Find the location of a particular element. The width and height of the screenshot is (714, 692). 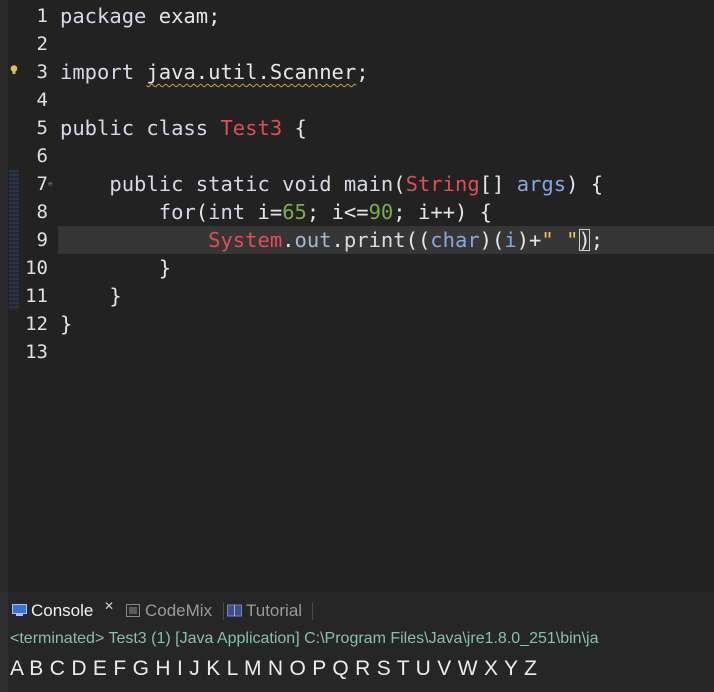

code-token: [] is located at coordinates (492, 184).